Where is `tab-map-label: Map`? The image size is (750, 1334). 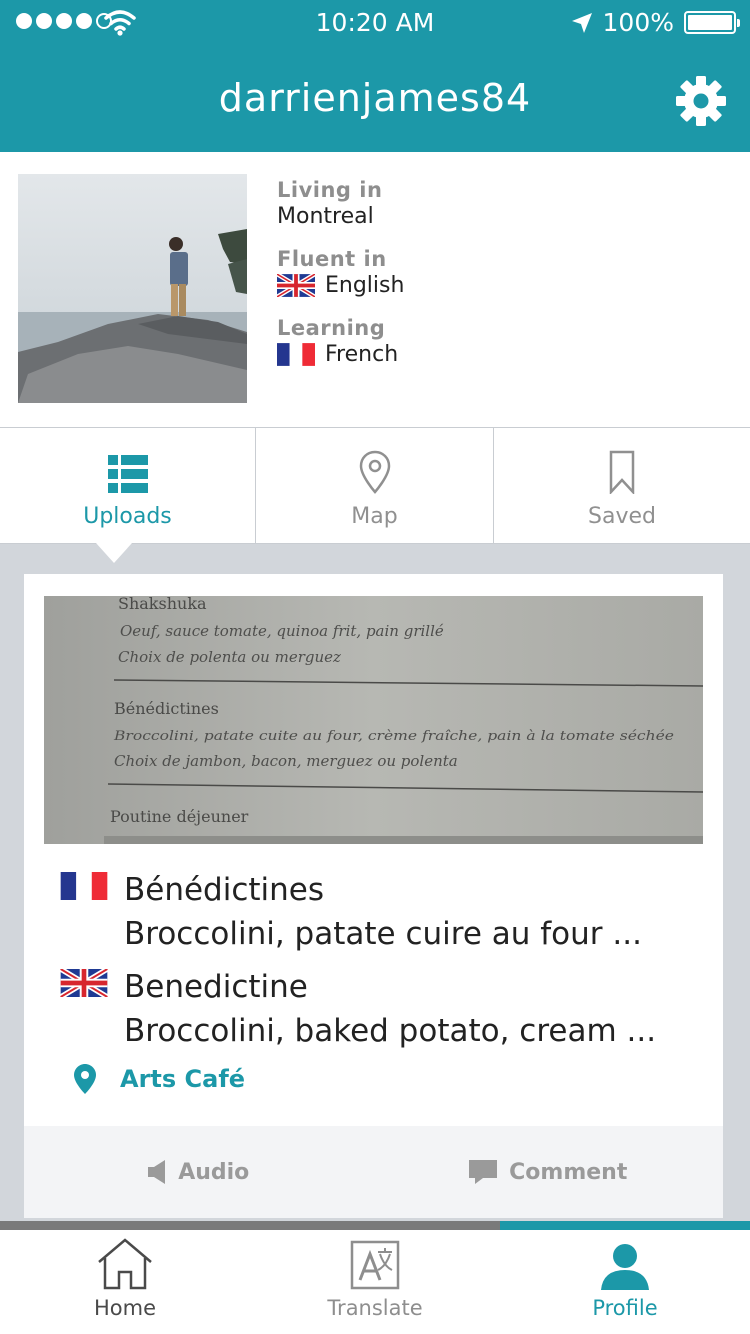 tab-map-label: Map is located at coordinates (374, 516).